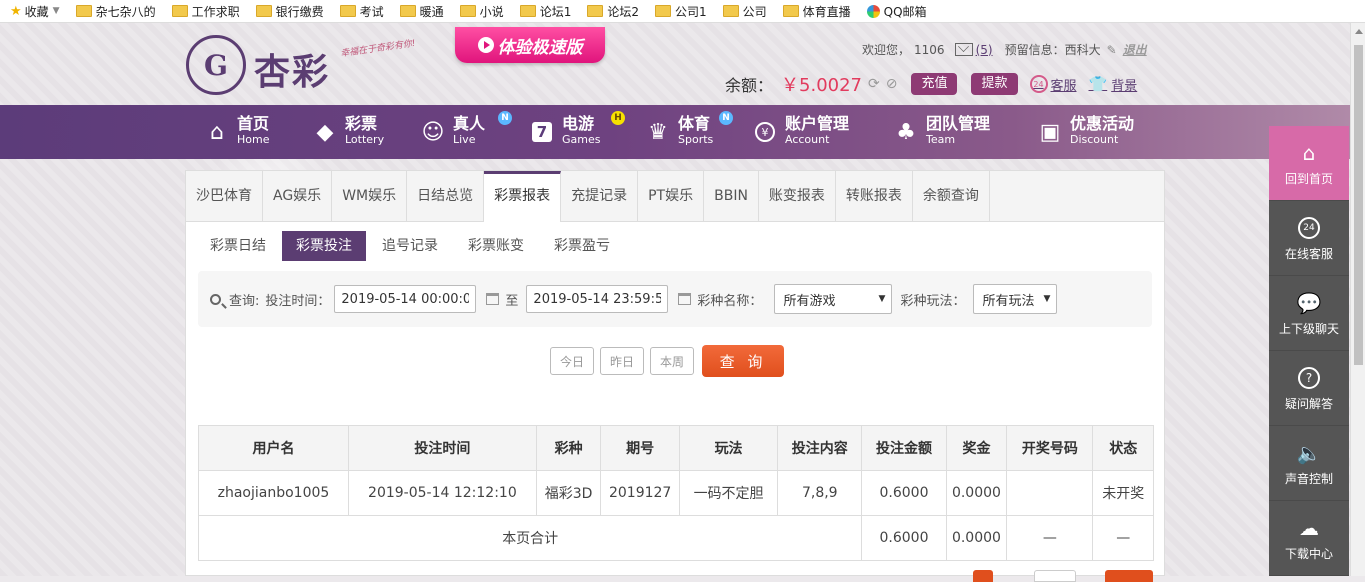 The image size is (1365, 582). What do you see at coordinates (689, 132) in the screenshot?
I see `nav-sports: ♛ 体育 Sports N` at bounding box center [689, 132].